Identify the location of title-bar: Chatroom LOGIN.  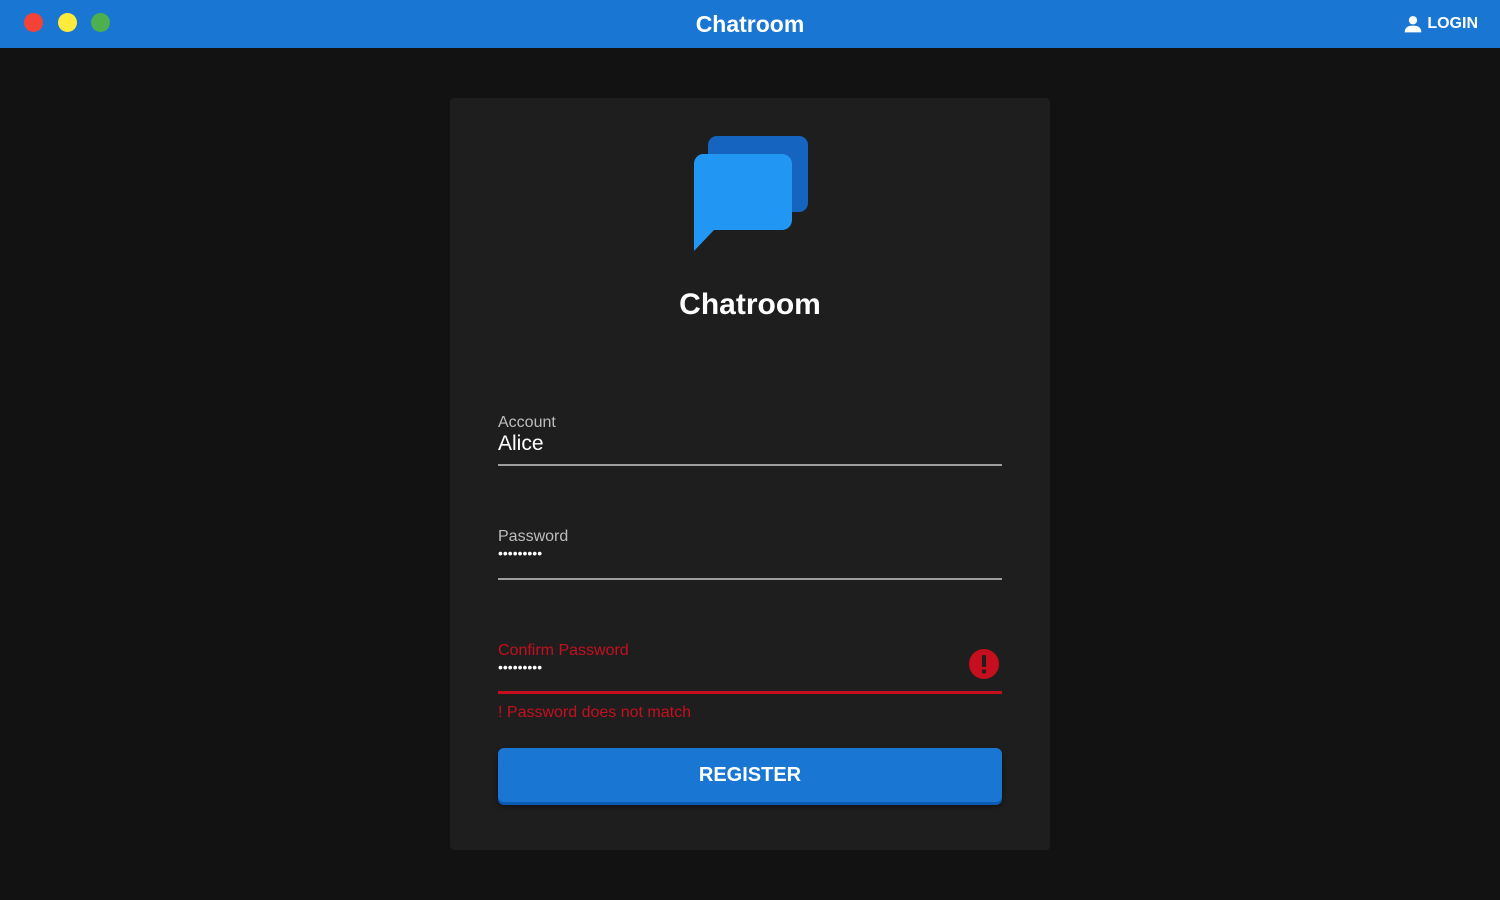
(750, 24).